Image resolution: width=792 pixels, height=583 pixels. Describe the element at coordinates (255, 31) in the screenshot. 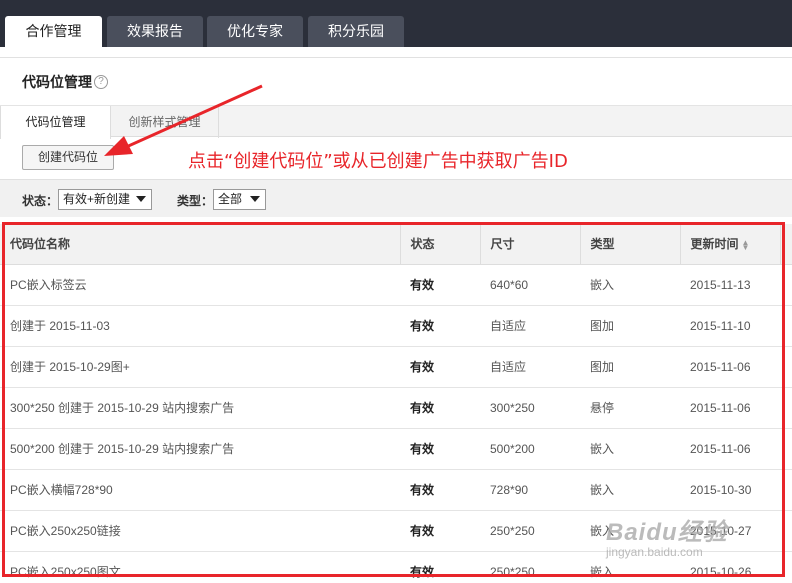

I see `tab-optimization-expert: 优化专家` at that location.